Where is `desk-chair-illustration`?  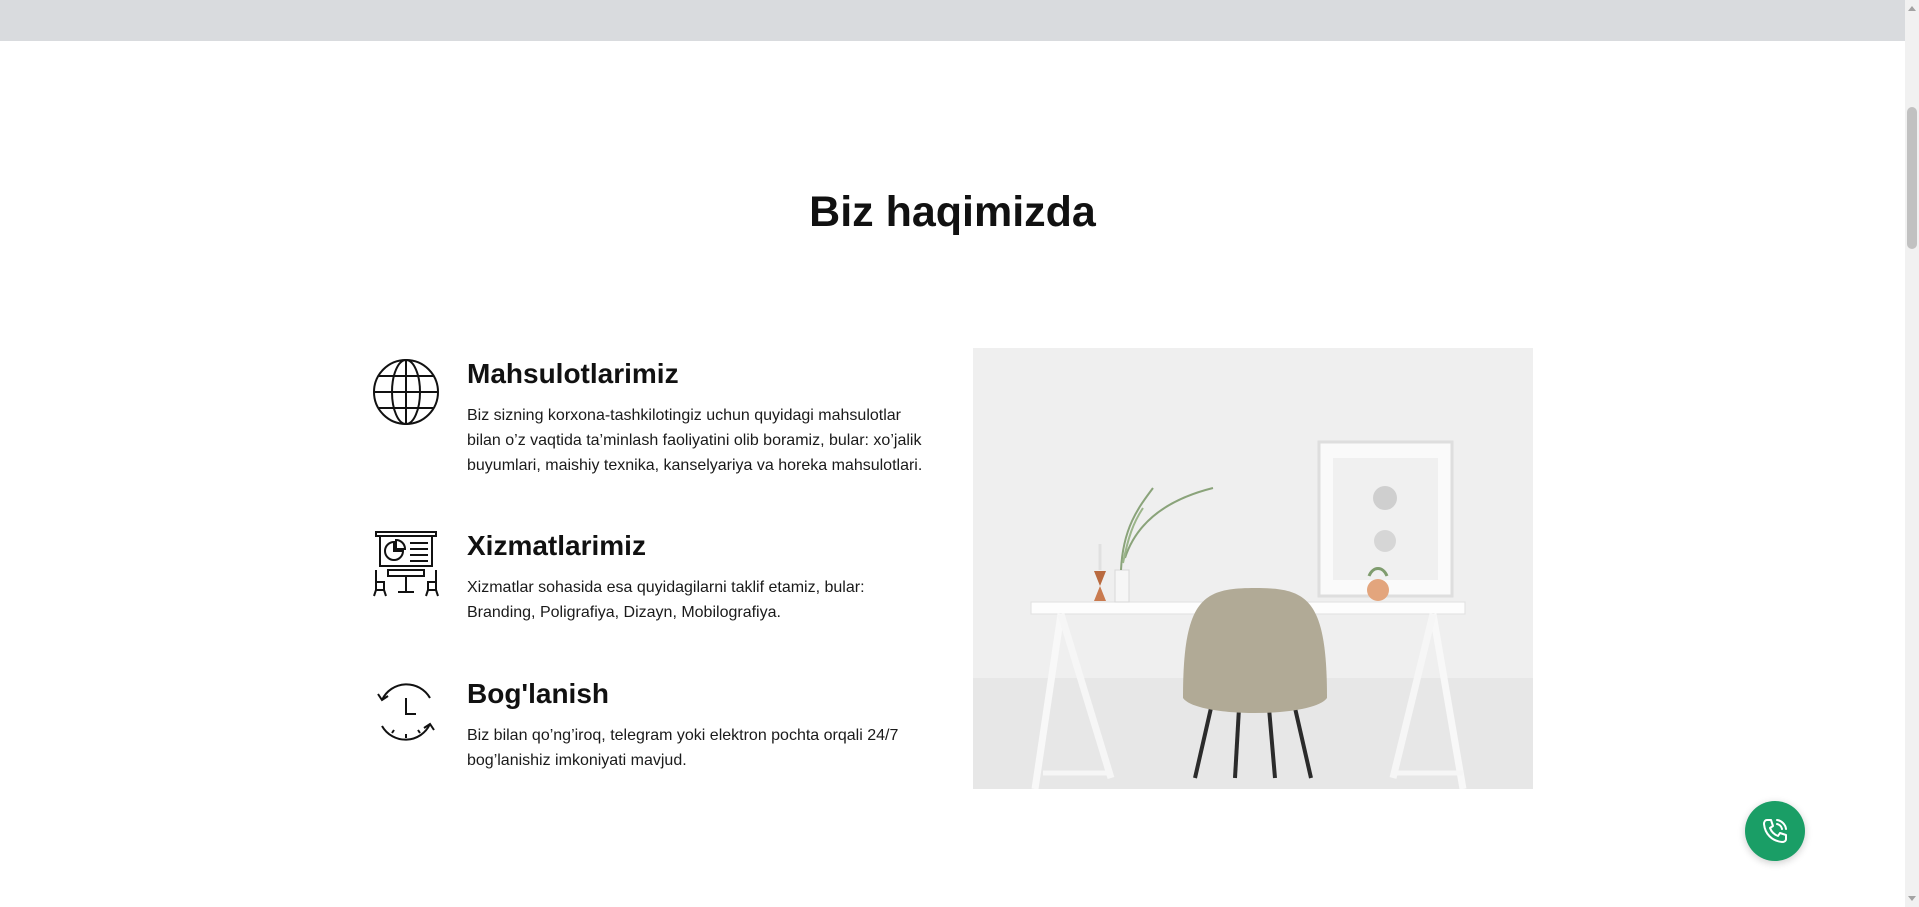
desk-chair-illustration is located at coordinates (1253, 568).